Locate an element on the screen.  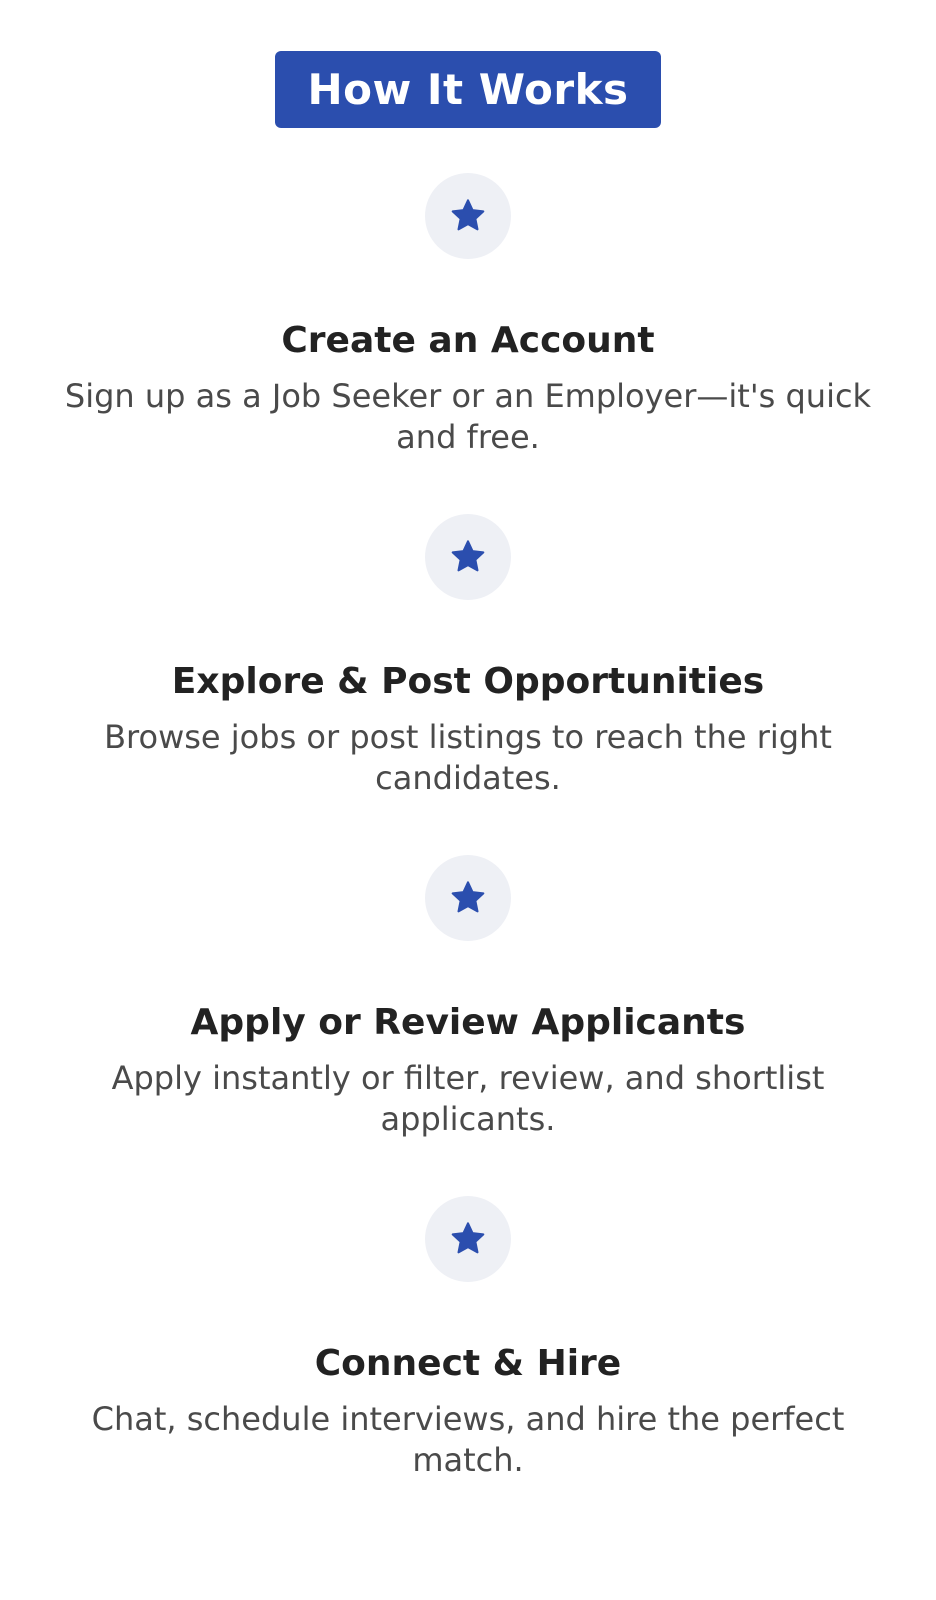
step-4-title: Connect & Hire is located at coordinates (468, 1363).